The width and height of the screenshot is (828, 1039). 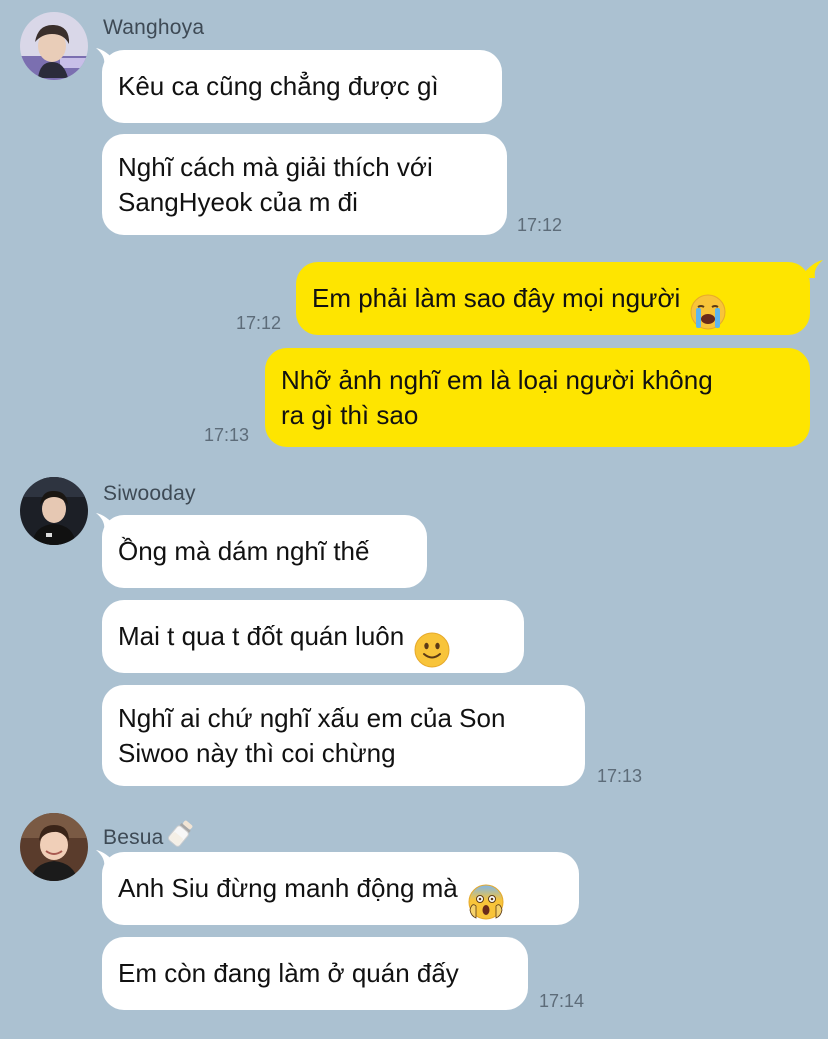 I want to click on message-bubble: Kêu ca cũng chẳng được gì, so click(x=302, y=86).